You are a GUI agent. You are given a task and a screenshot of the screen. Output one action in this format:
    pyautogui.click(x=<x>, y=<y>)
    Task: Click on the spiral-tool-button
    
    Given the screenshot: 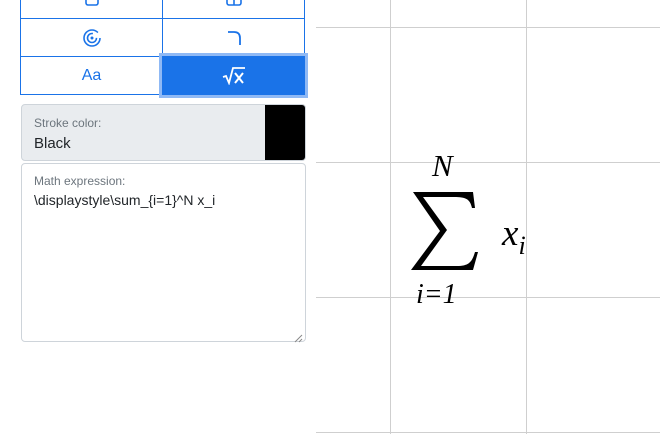 What is the action you would take?
    pyautogui.click(x=91, y=37)
    